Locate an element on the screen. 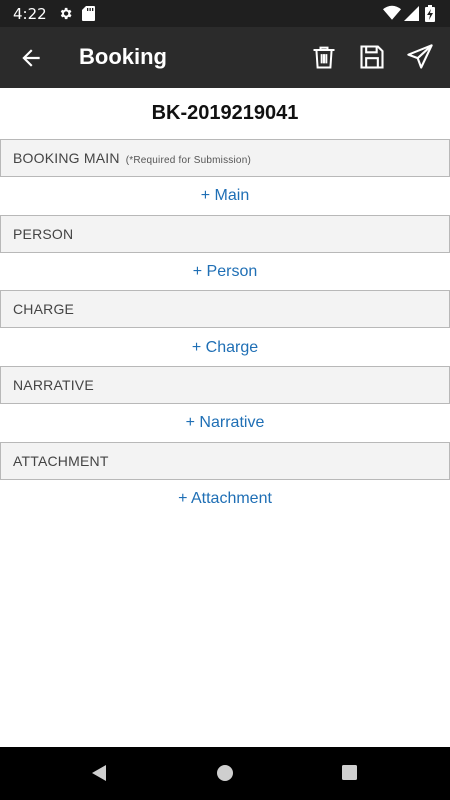 Image resolution: width=450 pixels, height=800 pixels. nav-back-icon is located at coordinates (99, 773).